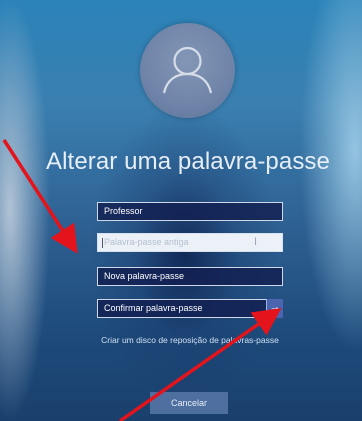 This screenshot has width=362, height=421. Describe the element at coordinates (200, 364) in the screenshot. I see `red-arrow-bottom` at that location.